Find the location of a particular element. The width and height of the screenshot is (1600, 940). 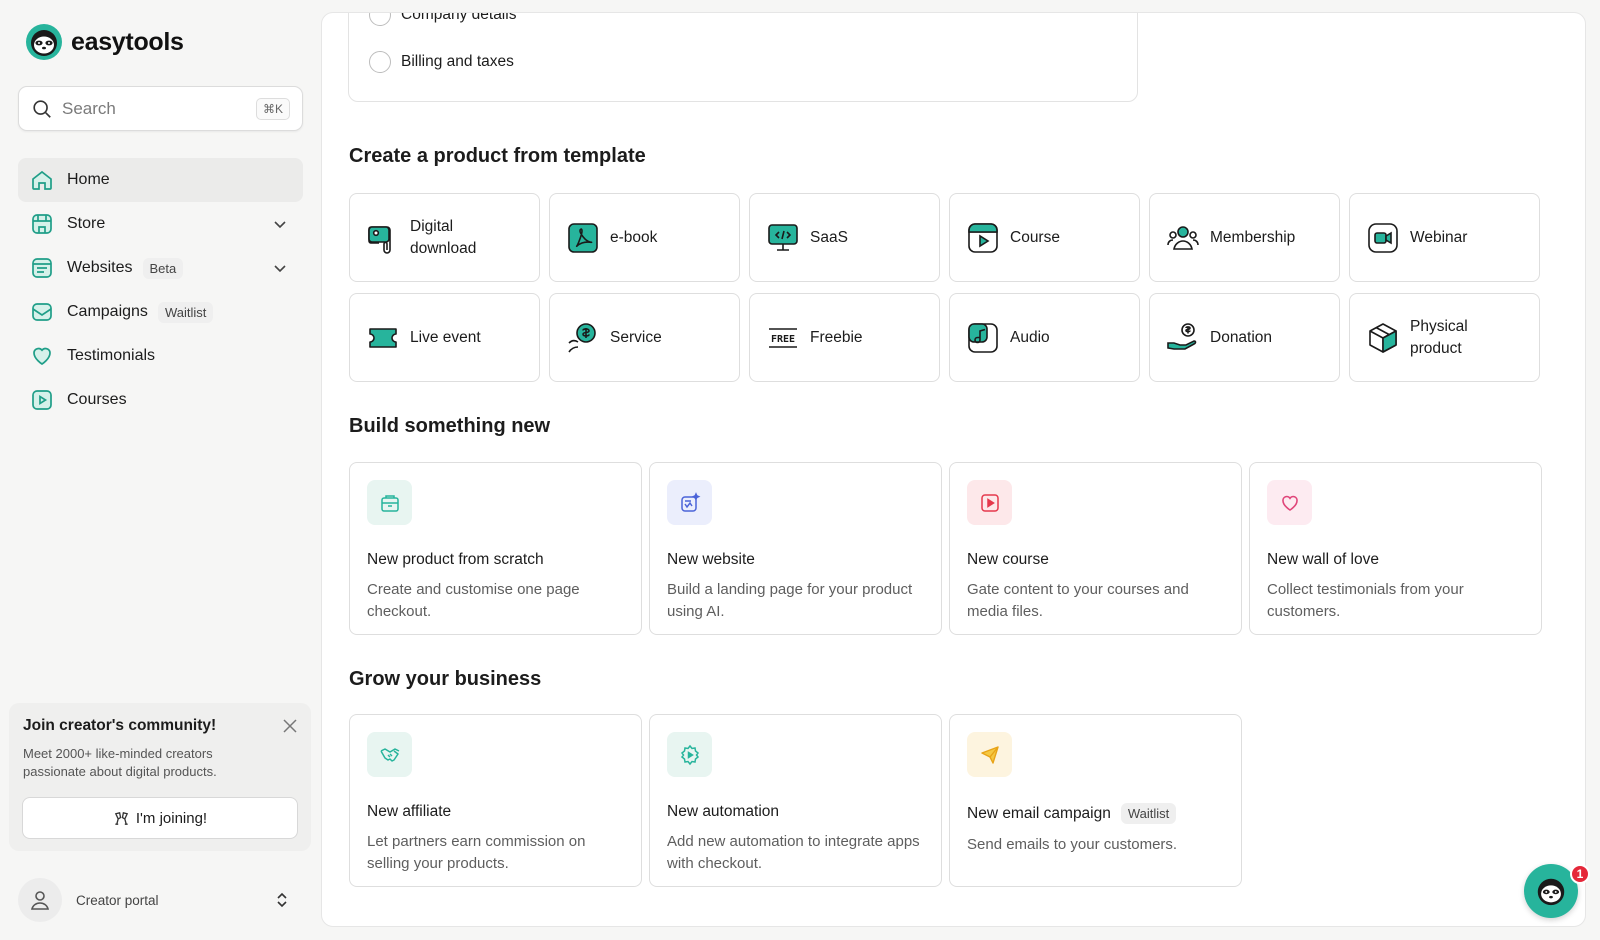

websites-icon is located at coordinates (42, 268).